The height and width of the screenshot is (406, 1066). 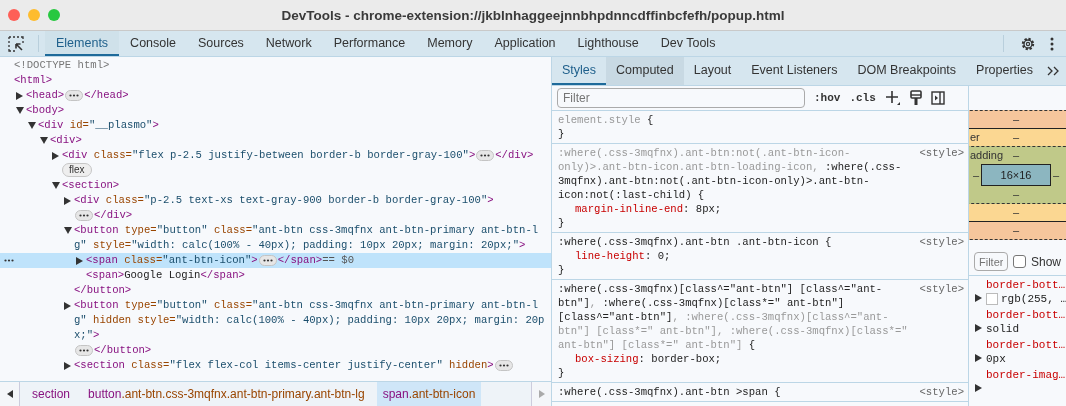 I want to click on left-arrow-icon, so click(x=9, y=394).